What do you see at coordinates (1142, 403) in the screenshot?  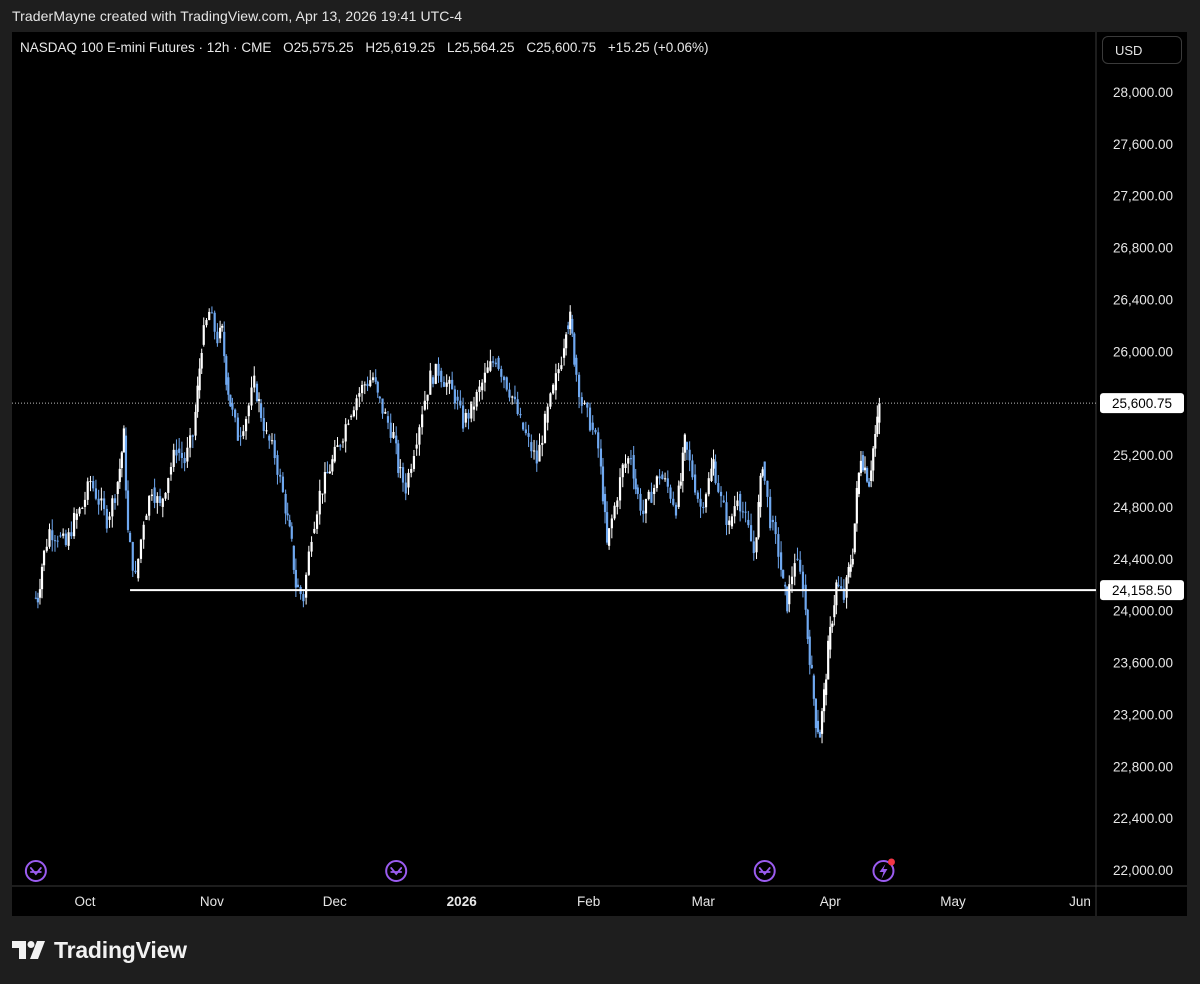 I see `current-price-label: 25,600.75` at bounding box center [1142, 403].